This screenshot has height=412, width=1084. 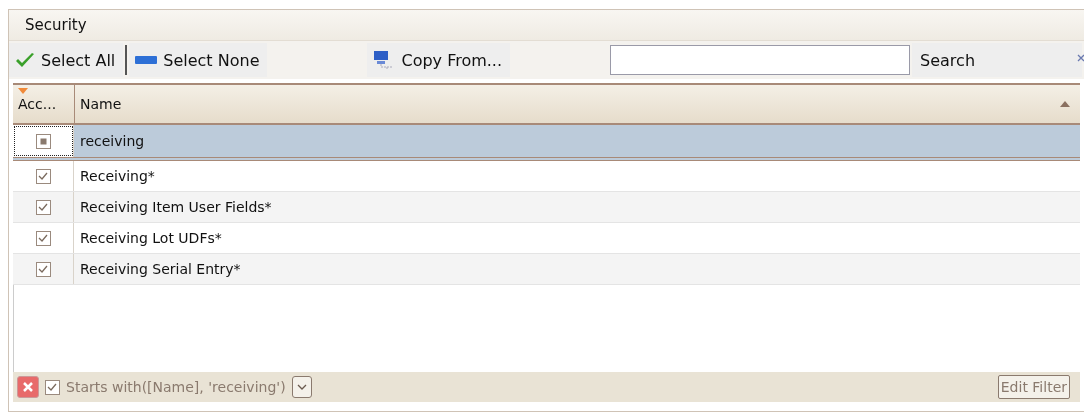 What do you see at coordinates (25, 60) in the screenshot?
I see `checkmark-icon` at bounding box center [25, 60].